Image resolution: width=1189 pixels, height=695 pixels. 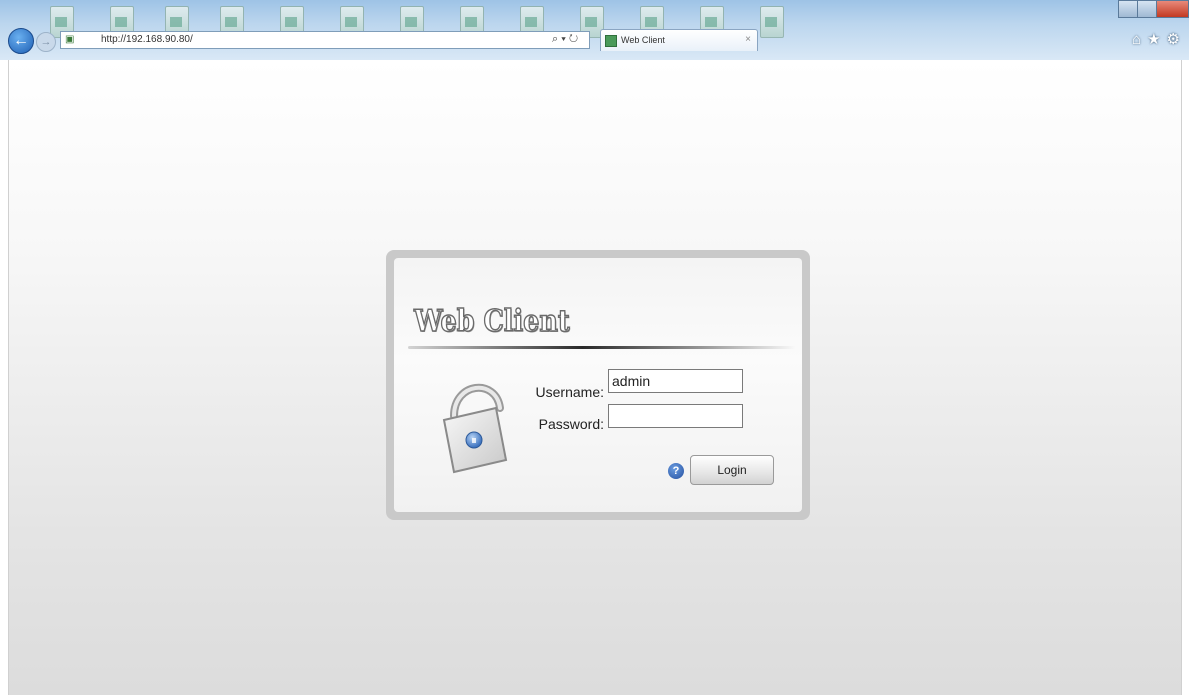 I want to click on help-icon: ?, so click(x=676, y=471).